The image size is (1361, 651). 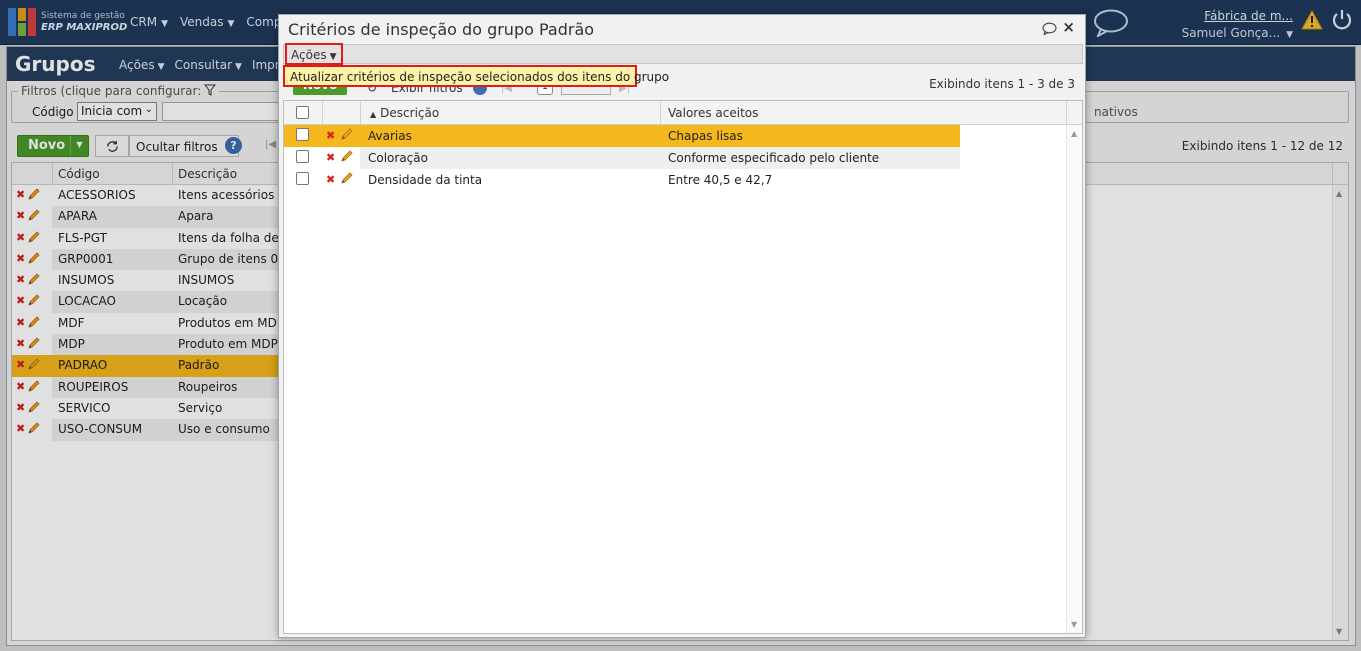 I want to click on column-header-description: ▲ Descrição, so click(x=404, y=113).